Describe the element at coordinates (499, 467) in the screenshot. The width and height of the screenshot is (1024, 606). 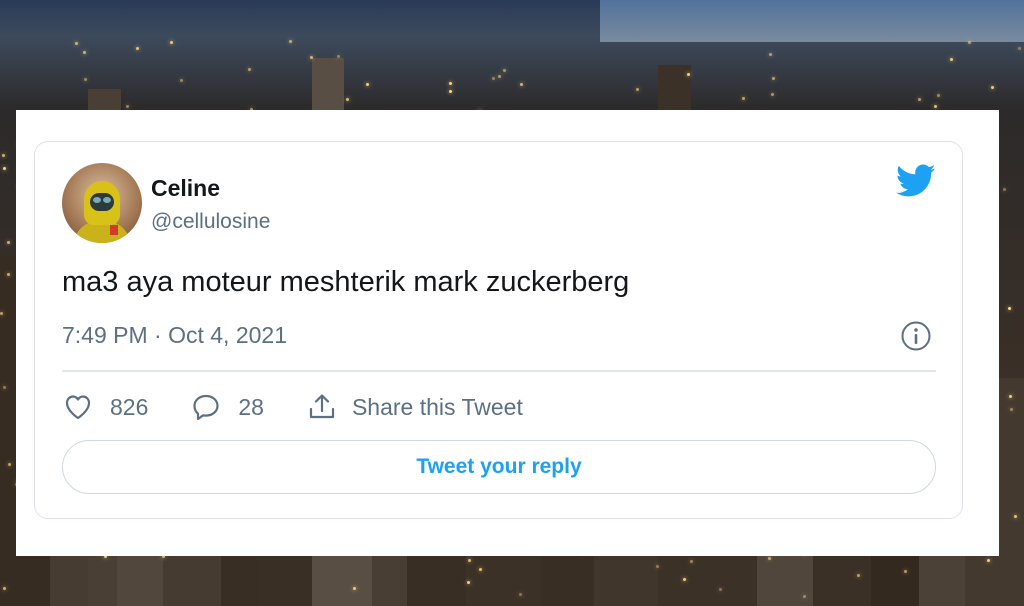
I see `tweet-reply-button: Tweet your reply` at that location.